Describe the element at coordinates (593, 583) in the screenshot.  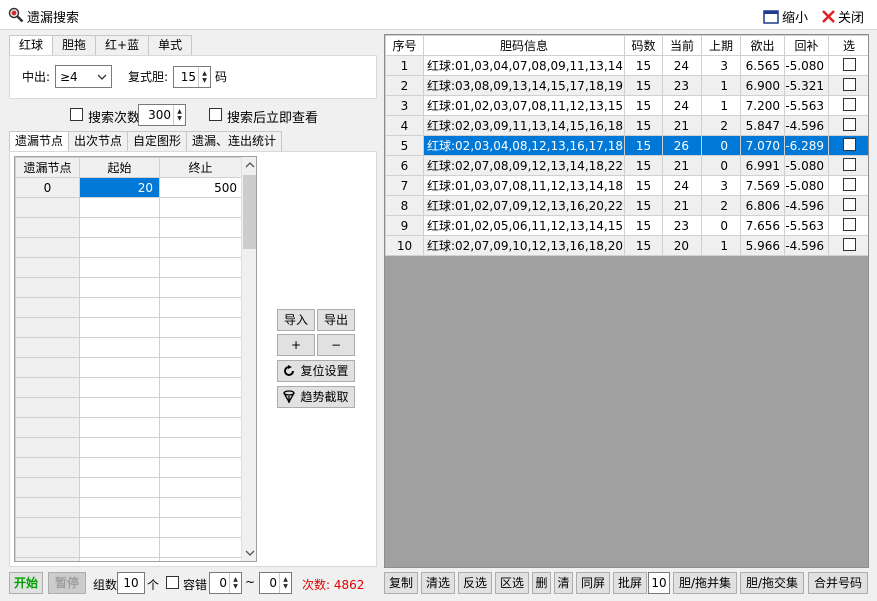
I see `same-screen-button: 同屏` at that location.